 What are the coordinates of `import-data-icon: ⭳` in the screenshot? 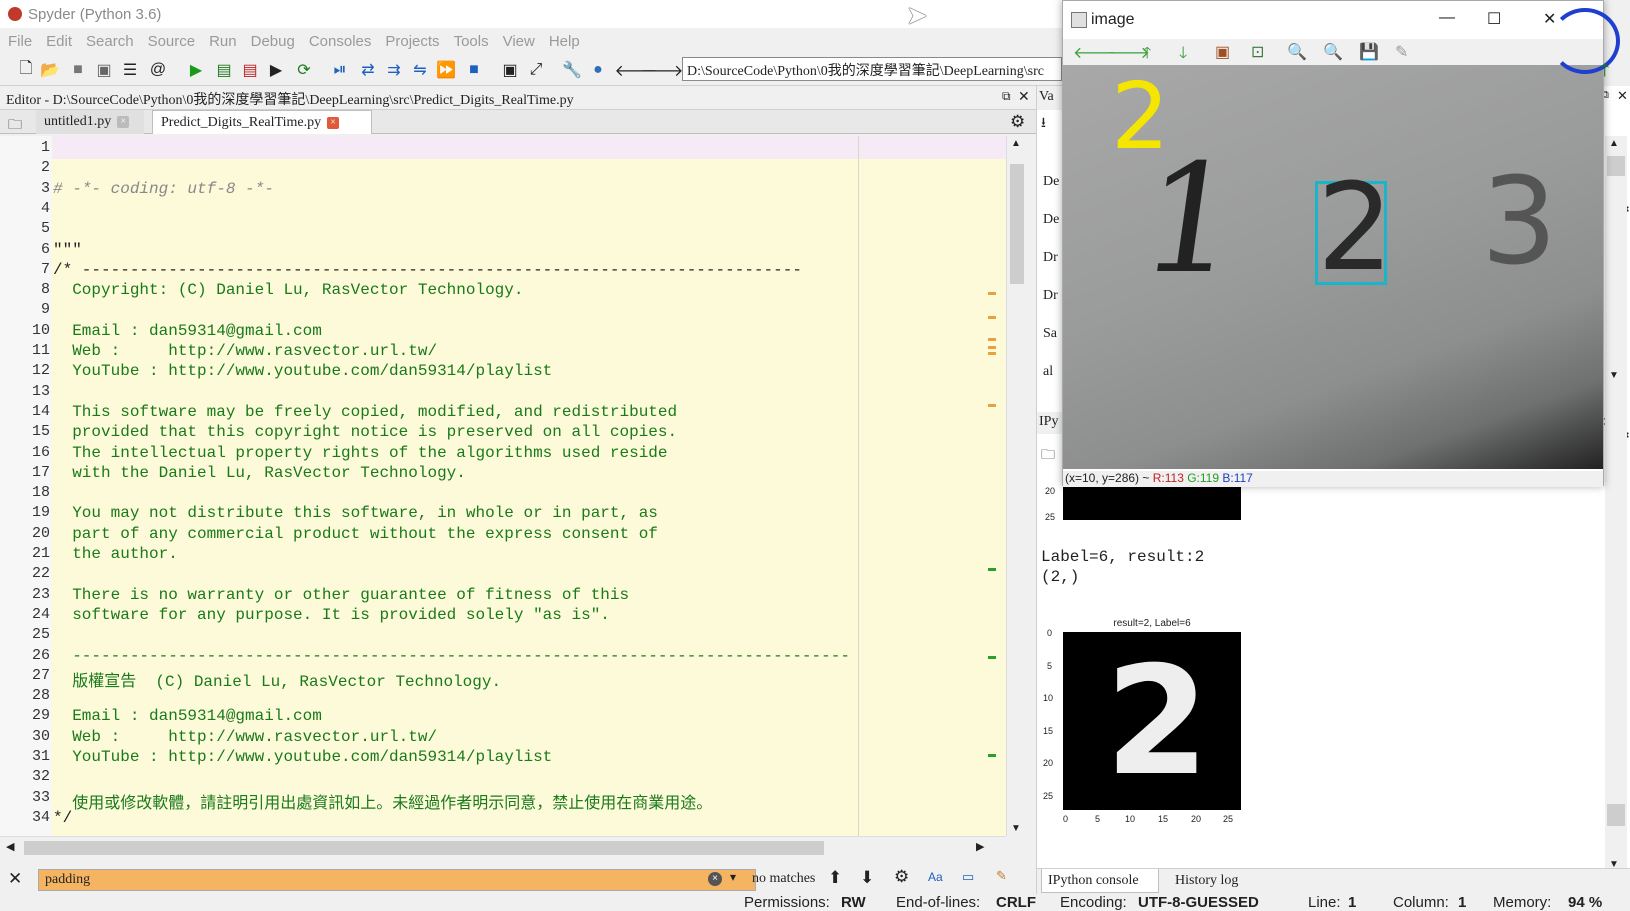 It's located at (1043, 124).